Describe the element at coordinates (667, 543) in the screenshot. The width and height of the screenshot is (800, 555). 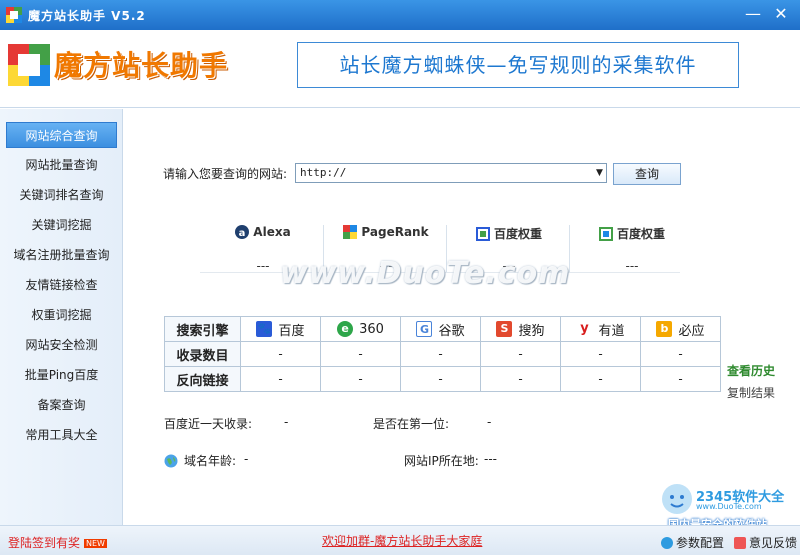
I see `gear-icon` at that location.